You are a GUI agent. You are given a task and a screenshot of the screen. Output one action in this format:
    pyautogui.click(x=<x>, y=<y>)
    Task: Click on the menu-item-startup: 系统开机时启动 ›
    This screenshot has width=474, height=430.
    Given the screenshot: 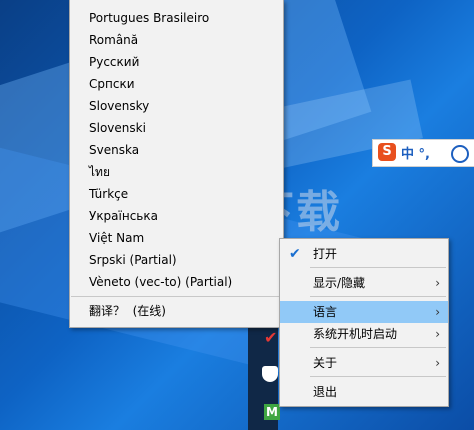 What is the action you would take?
    pyautogui.click(x=364, y=334)
    